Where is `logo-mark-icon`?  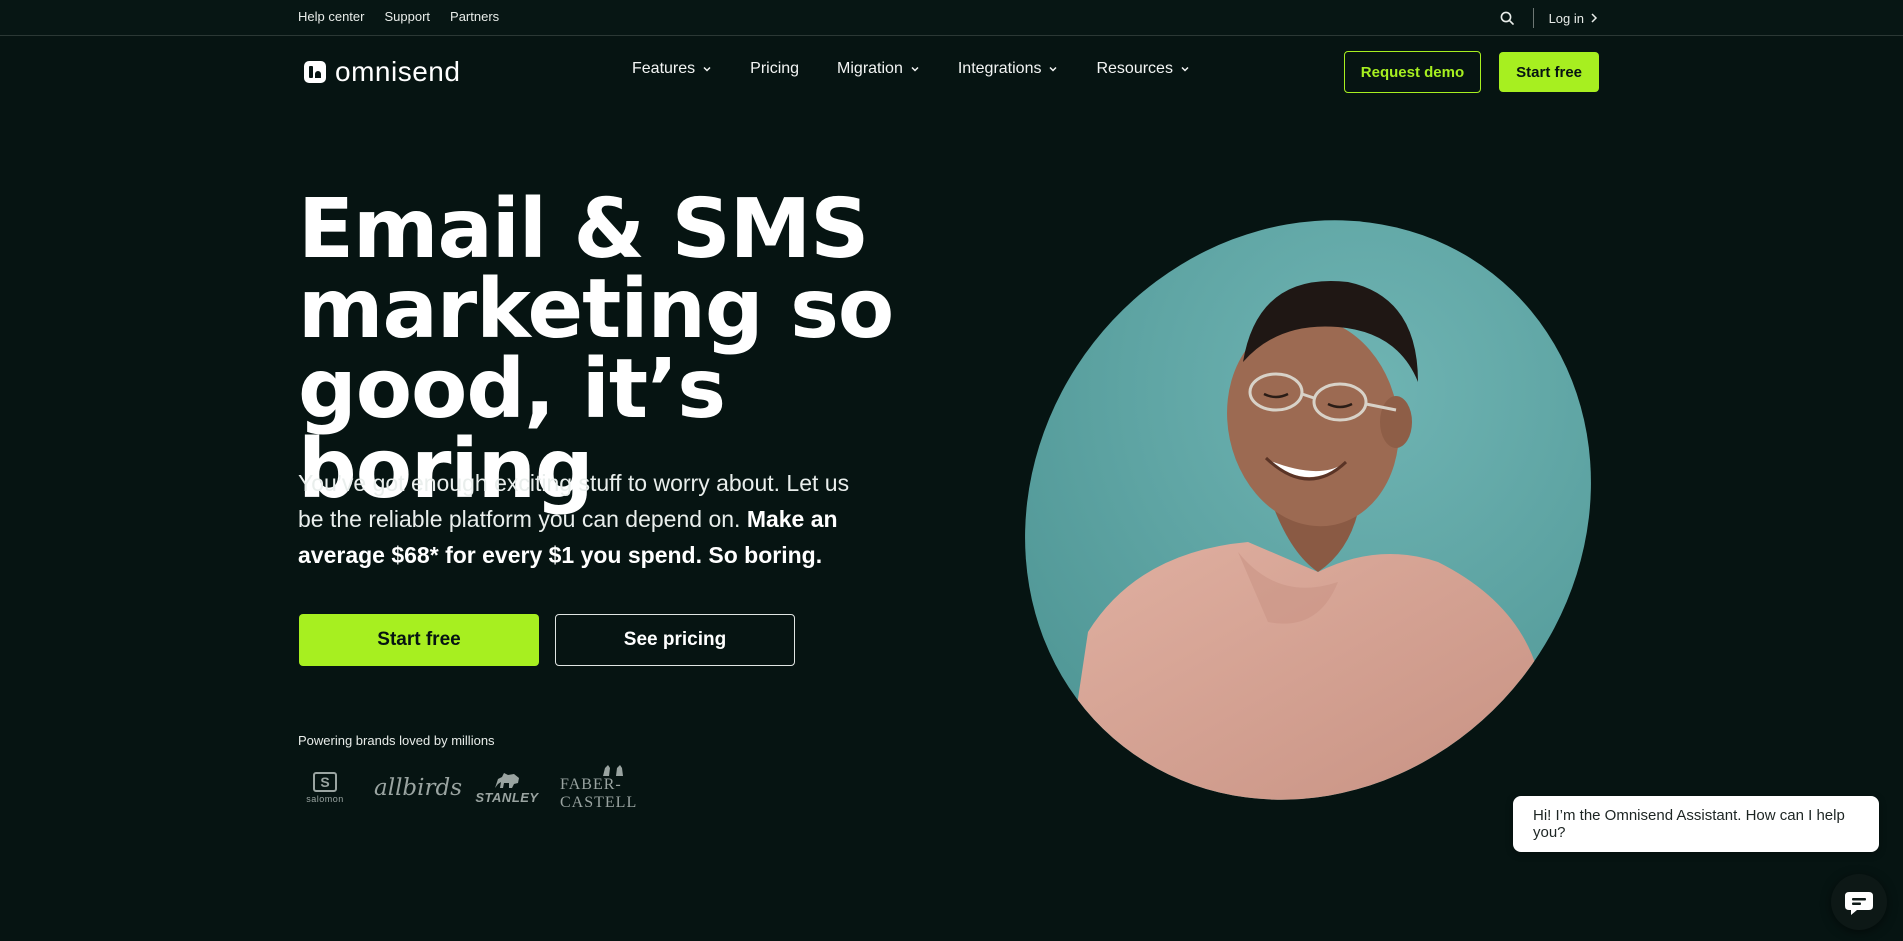 logo-mark-icon is located at coordinates (315, 72).